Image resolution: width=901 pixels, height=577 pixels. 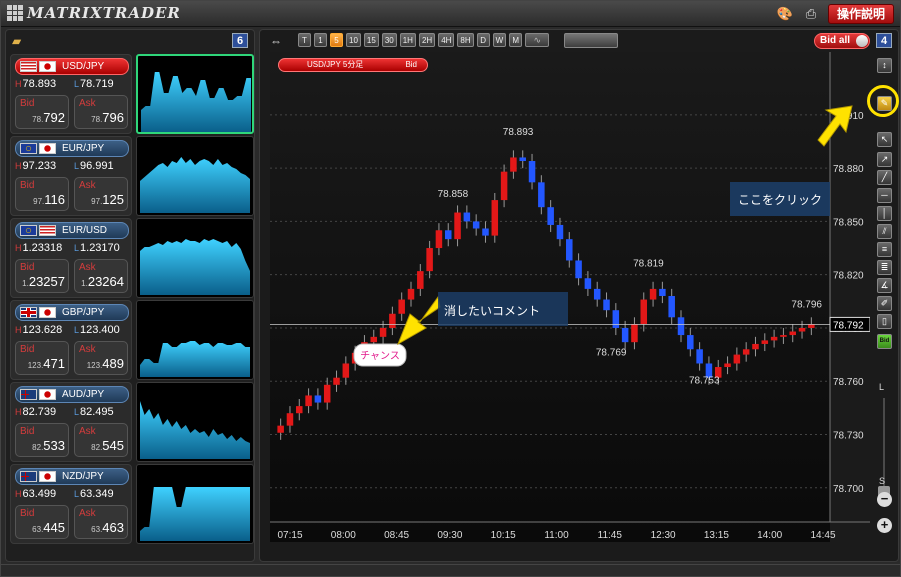 I want to click on channel-tool: ⫽, so click(x=884, y=231).